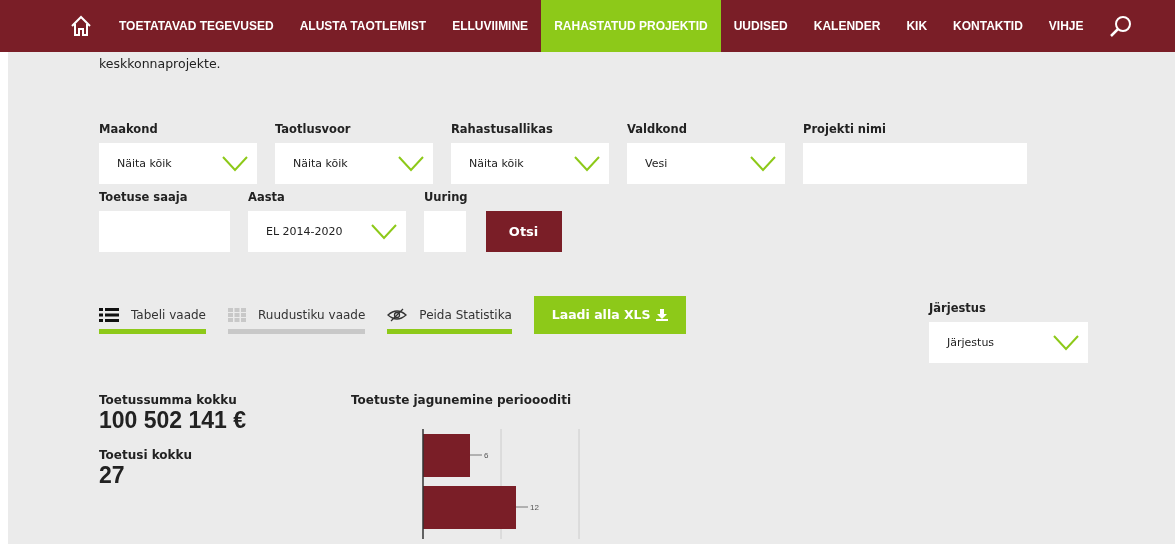 This screenshot has height=544, width=1175. Describe the element at coordinates (297, 317) in the screenshot. I see `view-tab: Ruudustiku vaade` at that location.